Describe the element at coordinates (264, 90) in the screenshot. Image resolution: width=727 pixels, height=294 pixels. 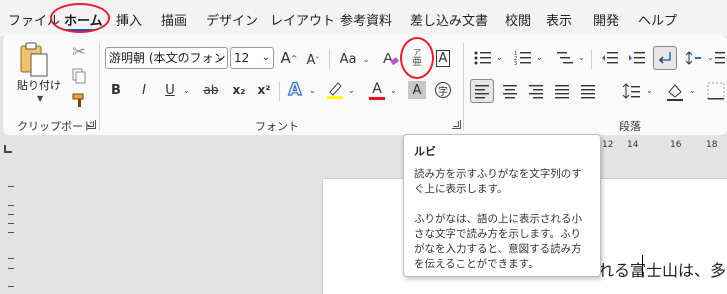
I see `superscript-icon: x²` at that location.